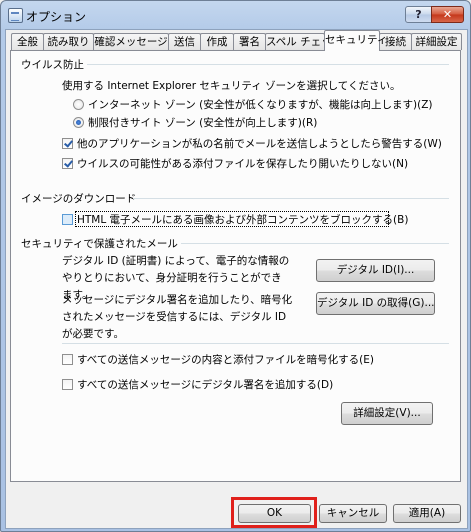 The height and width of the screenshot is (532, 471). What do you see at coordinates (235, 15) in the screenshot?
I see `title-bar: オプション ? ✕` at bounding box center [235, 15].